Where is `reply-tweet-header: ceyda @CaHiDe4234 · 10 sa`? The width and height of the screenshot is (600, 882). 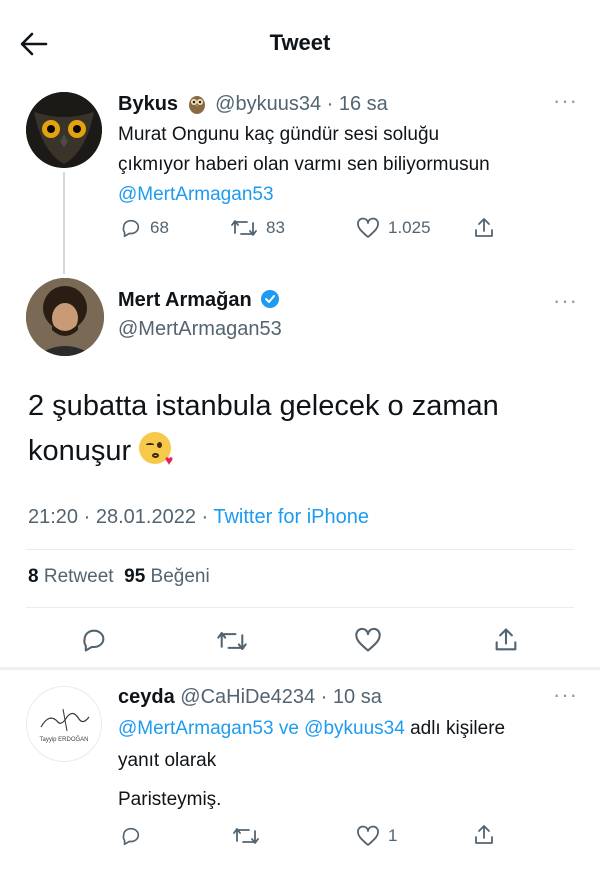
reply-tweet-header: ceyda @CaHiDe4234 · 10 sa is located at coordinates (250, 697).